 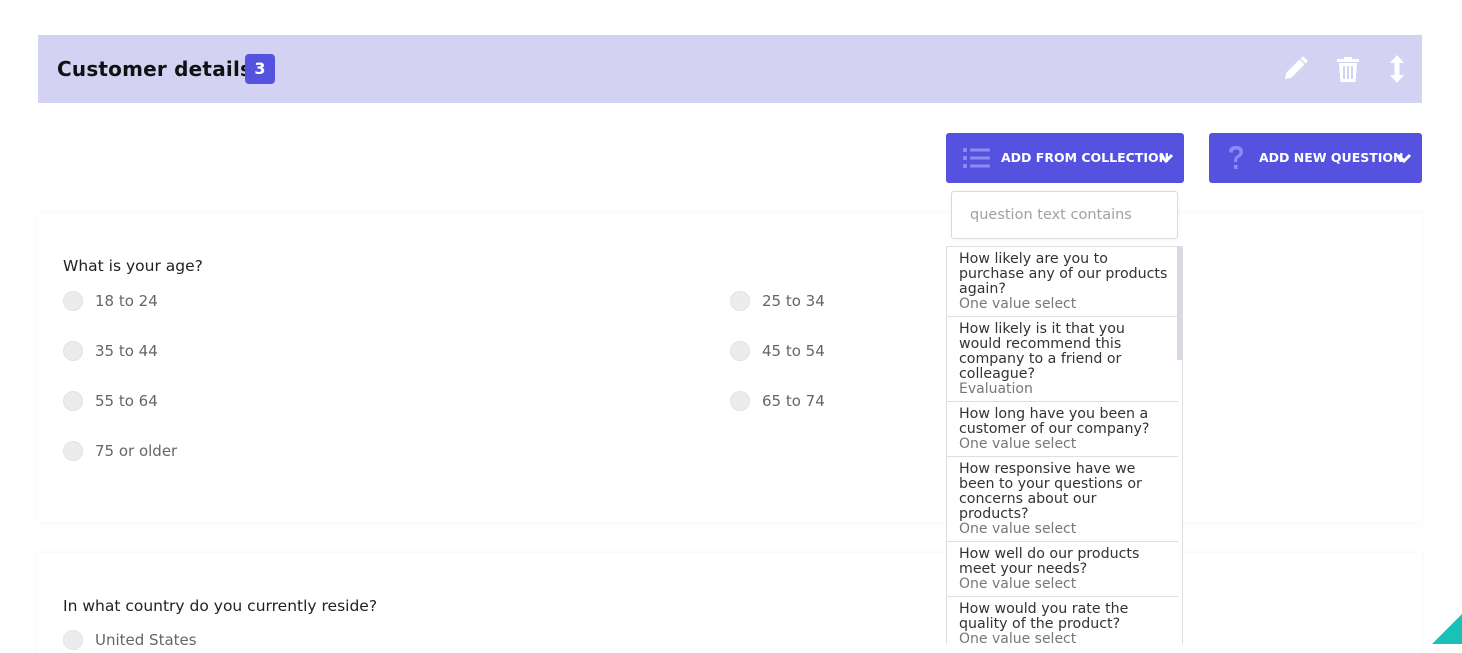 I want to click on dropdown-scrollbar, so click(x=1179, y=303).